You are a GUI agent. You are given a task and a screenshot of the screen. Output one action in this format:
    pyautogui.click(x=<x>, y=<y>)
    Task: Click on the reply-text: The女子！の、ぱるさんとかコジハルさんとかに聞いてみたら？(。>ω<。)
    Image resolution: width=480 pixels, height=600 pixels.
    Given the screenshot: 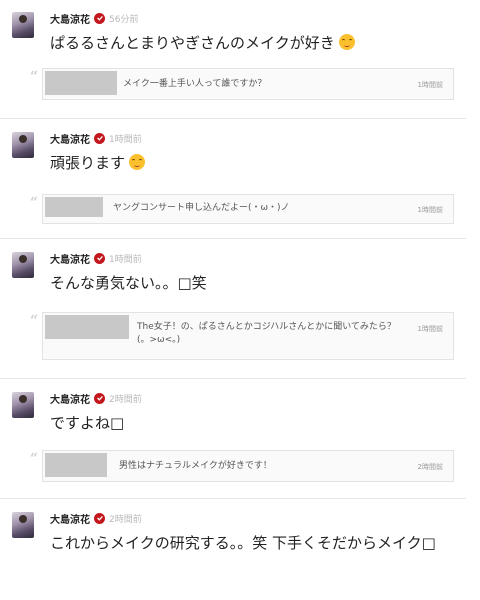 What is the action you would take?
    pyautogui.click(x=266, y=333)
    